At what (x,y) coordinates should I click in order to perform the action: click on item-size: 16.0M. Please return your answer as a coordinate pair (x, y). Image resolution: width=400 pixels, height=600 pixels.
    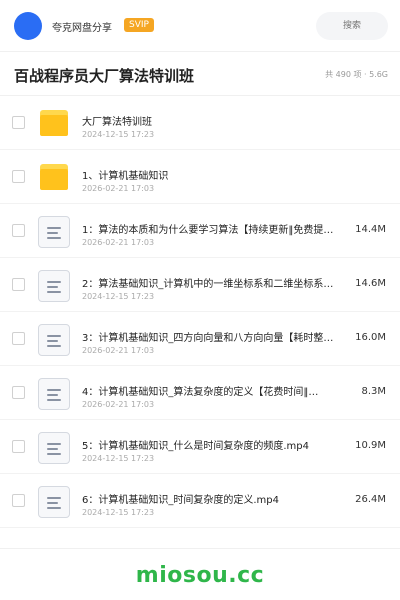
    Looking at the image, I should click on (370, 337).